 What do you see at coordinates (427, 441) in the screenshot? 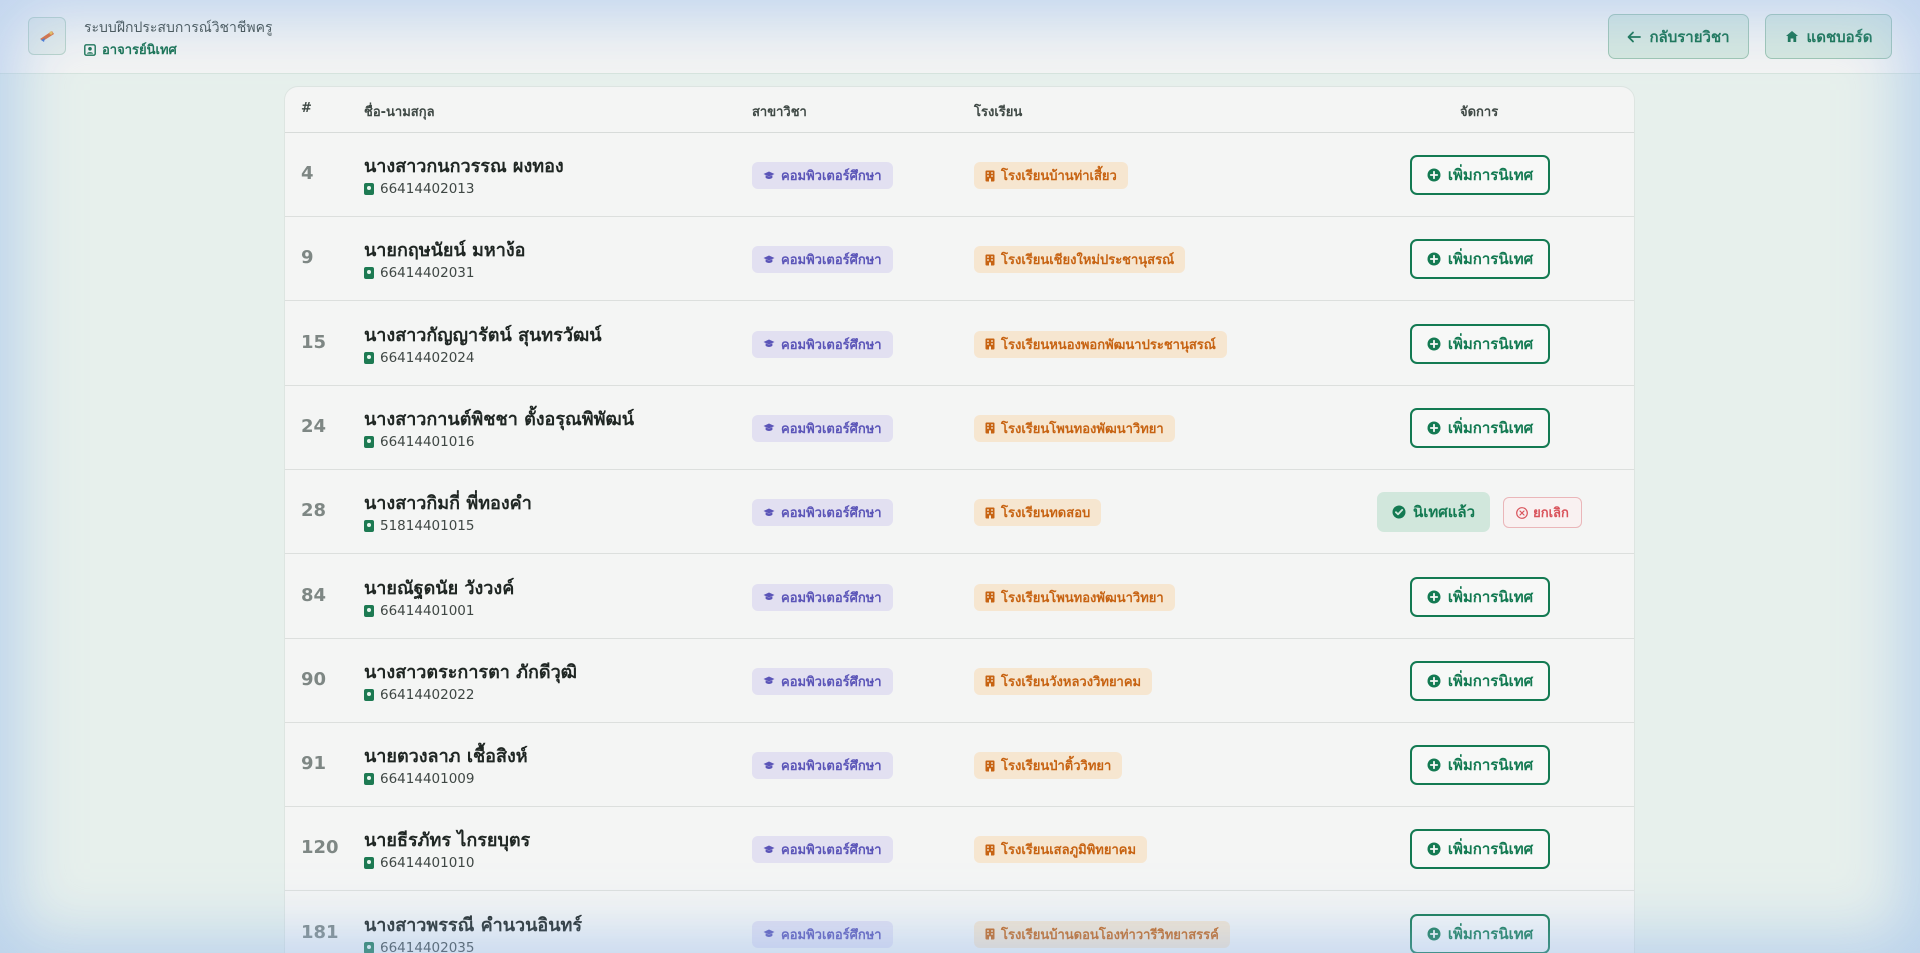
I see `student-id-value: 66414401016` at bounding box center [427, 441].